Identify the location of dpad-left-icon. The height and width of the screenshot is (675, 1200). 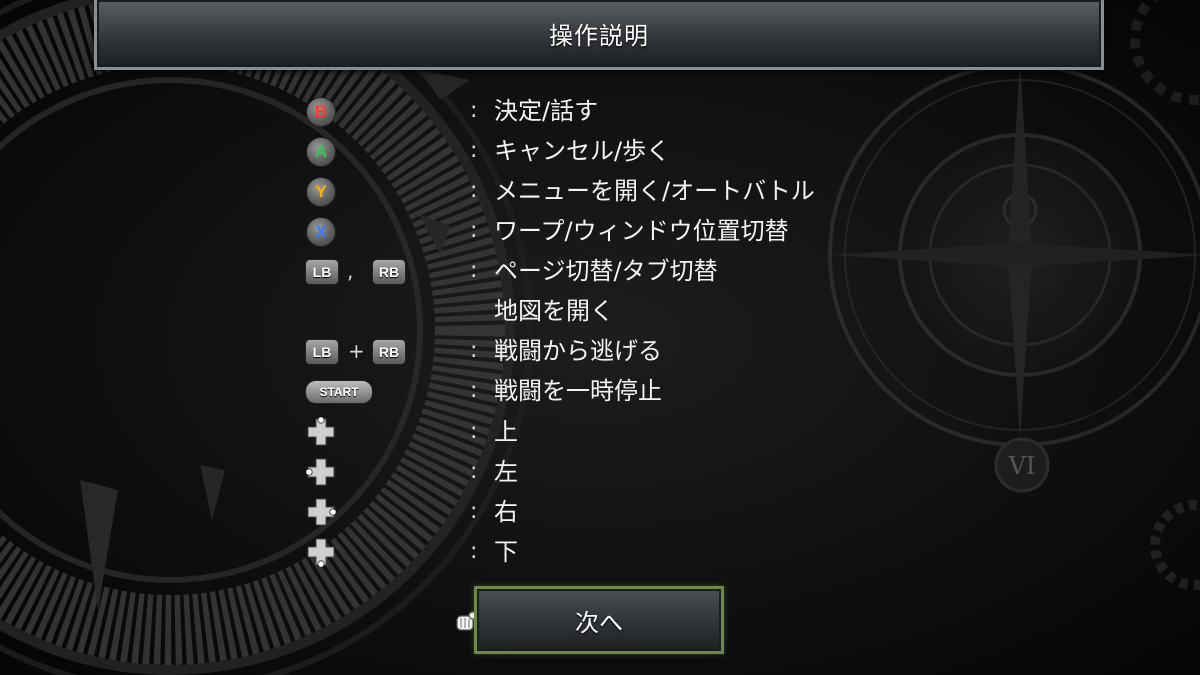
(320, 472).